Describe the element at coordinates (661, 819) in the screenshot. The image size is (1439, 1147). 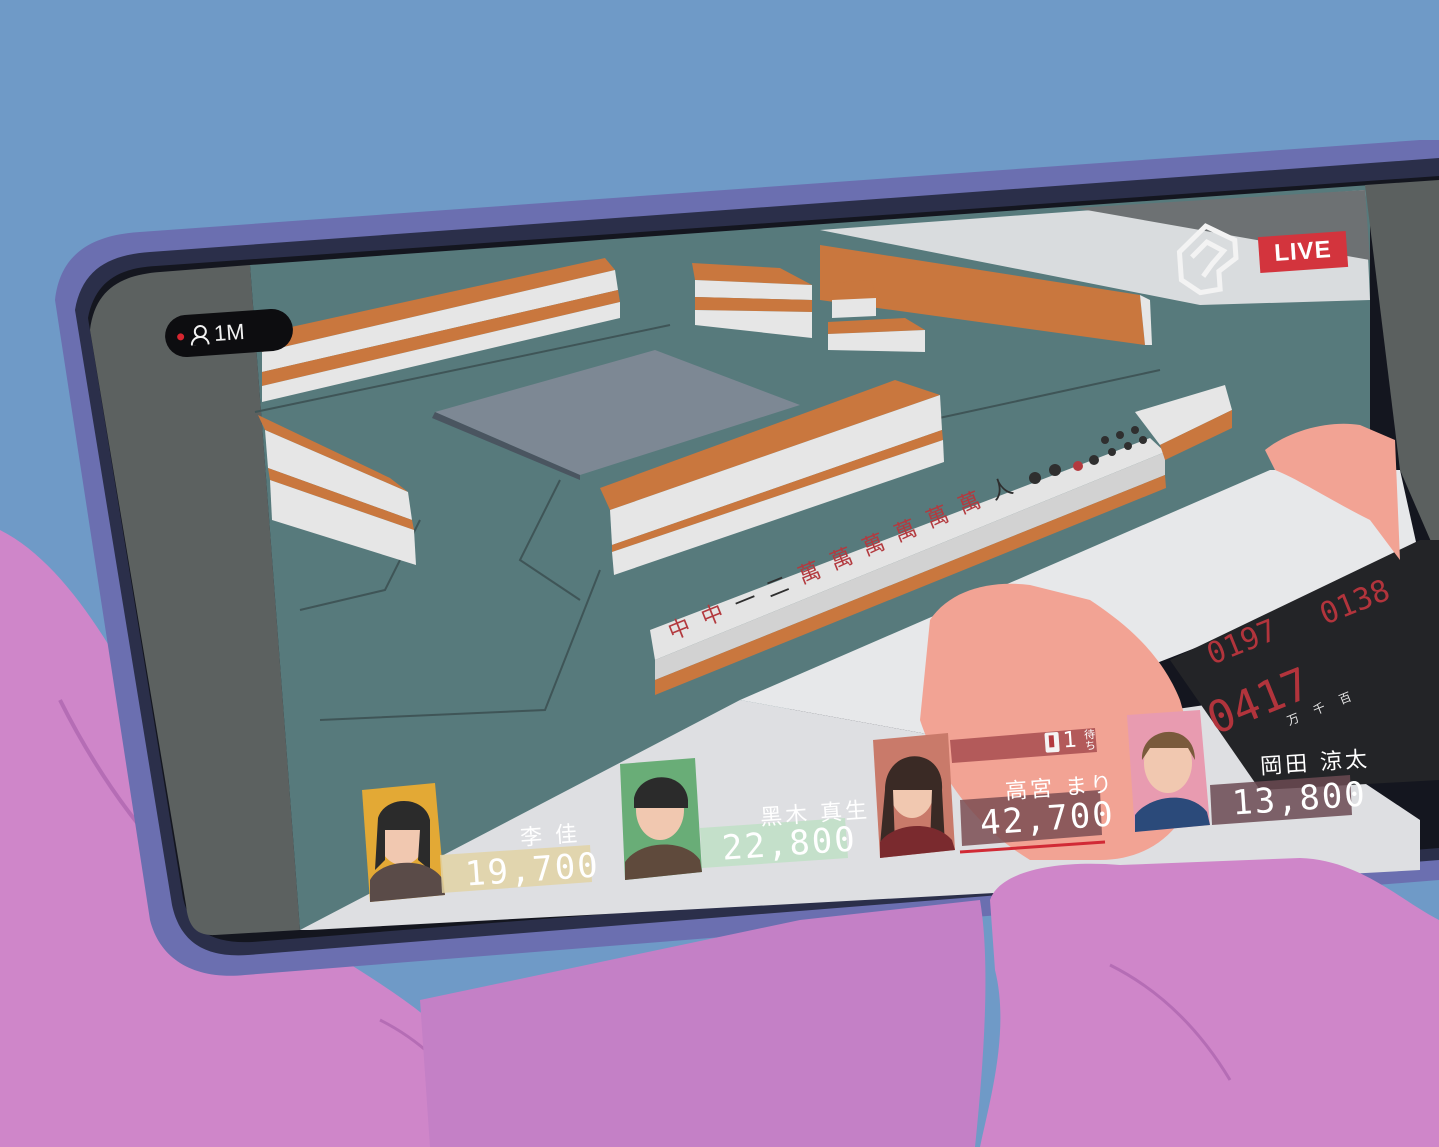
I see `portrait-kuroki` at that location.